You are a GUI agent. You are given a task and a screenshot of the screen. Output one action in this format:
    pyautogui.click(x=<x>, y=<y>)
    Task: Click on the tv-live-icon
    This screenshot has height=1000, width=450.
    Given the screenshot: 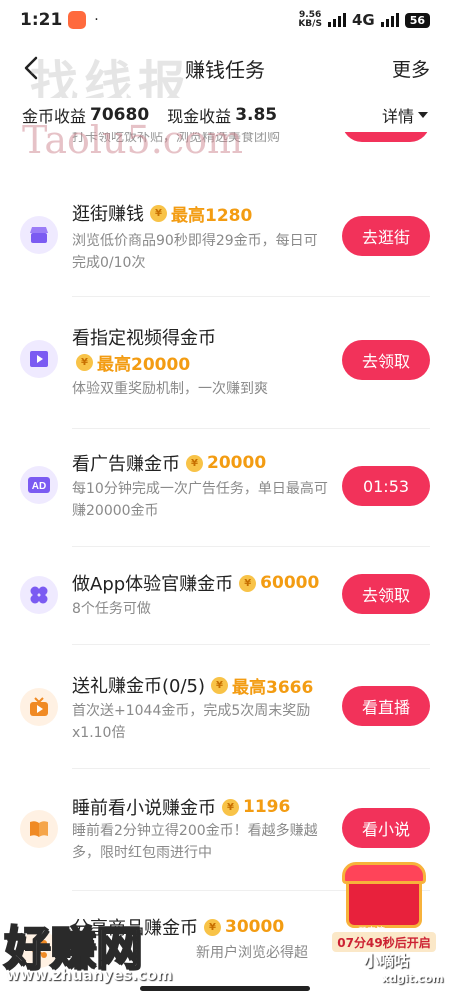 What is the action you would take?
    pyautogui.click(x=39, y=706)
    